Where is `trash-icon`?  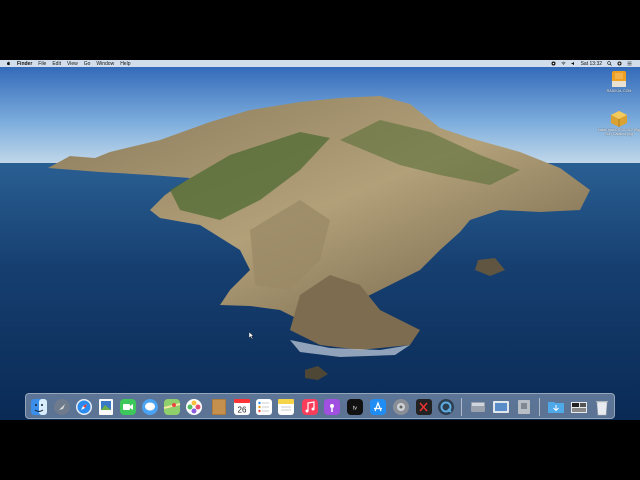 trash-icon is located at coordinates (602, 407).